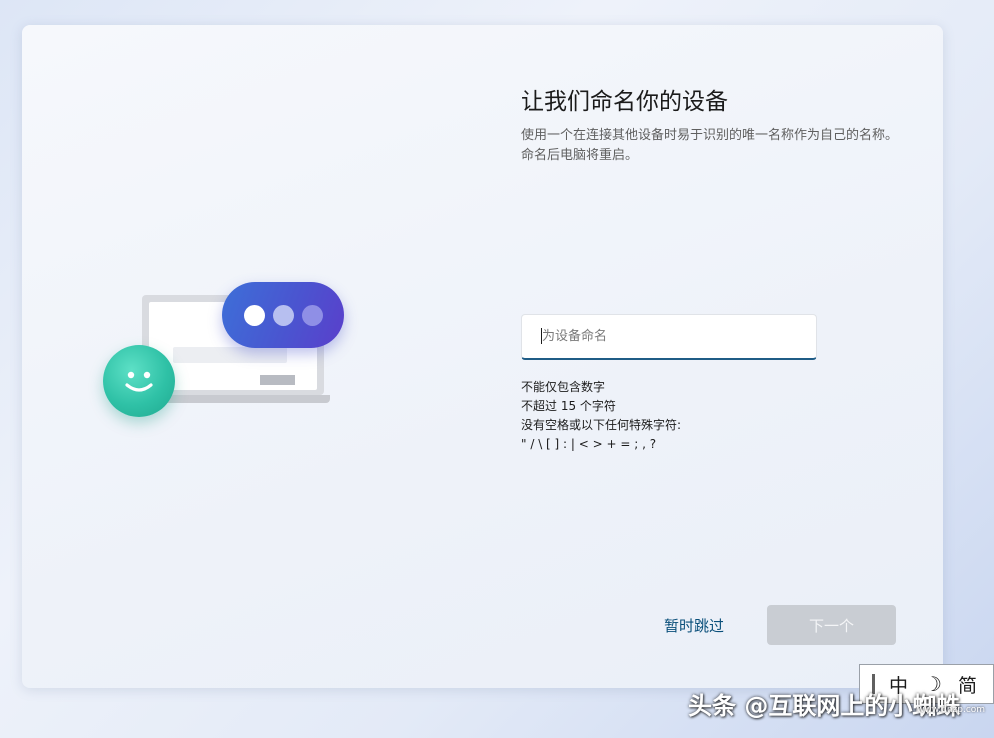 The width and height of the screenshot is (994, 738). I want to click on rule-item: 没有空格或以下任何特殊字符:, so click(601, 425).